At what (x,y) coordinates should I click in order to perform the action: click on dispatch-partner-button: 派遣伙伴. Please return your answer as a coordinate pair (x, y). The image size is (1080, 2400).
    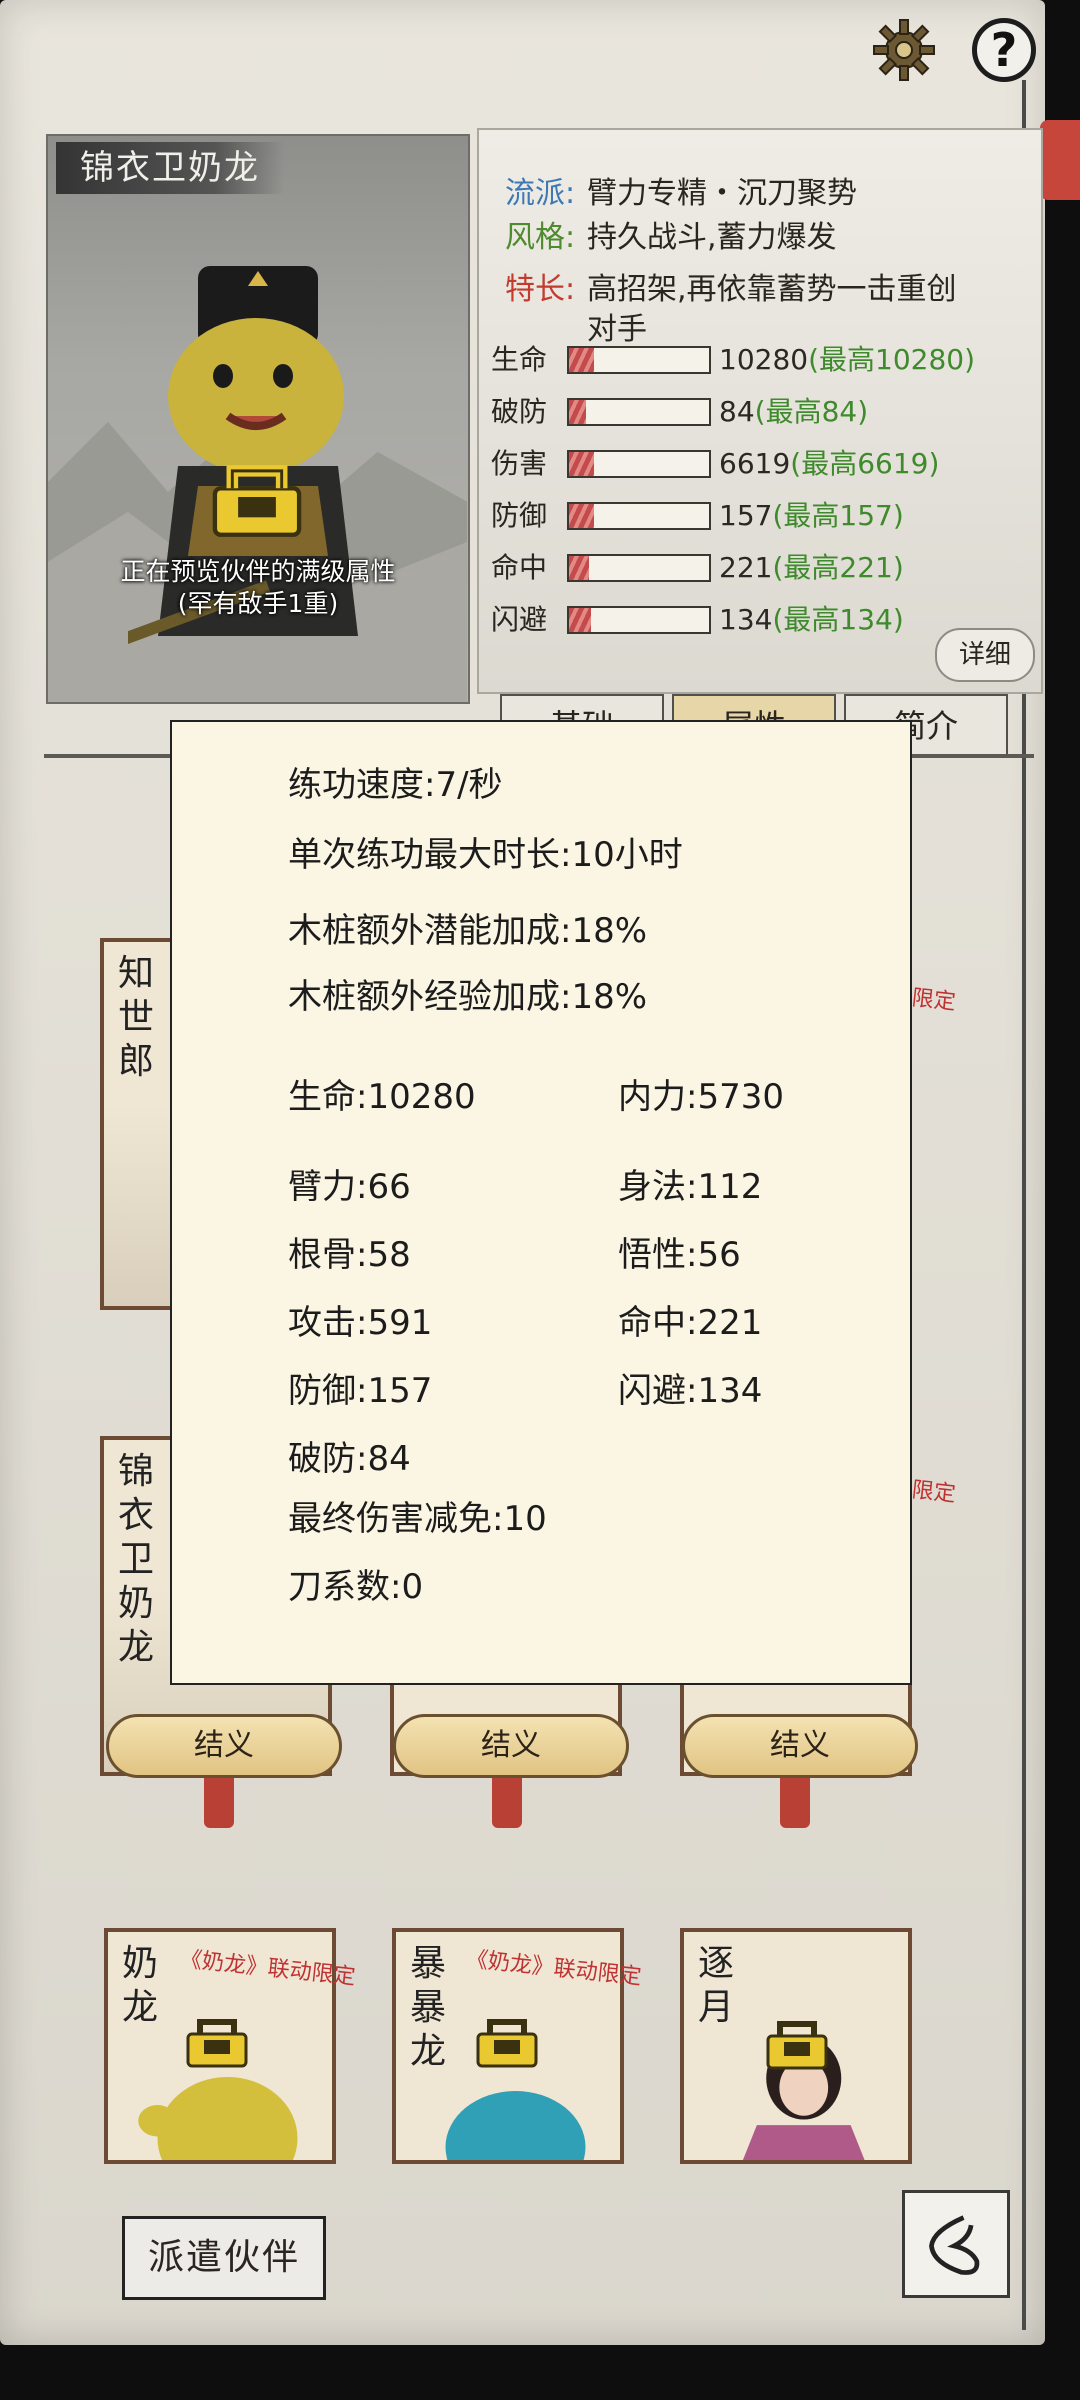
    Looking at the image, I should click on (224, 2258).